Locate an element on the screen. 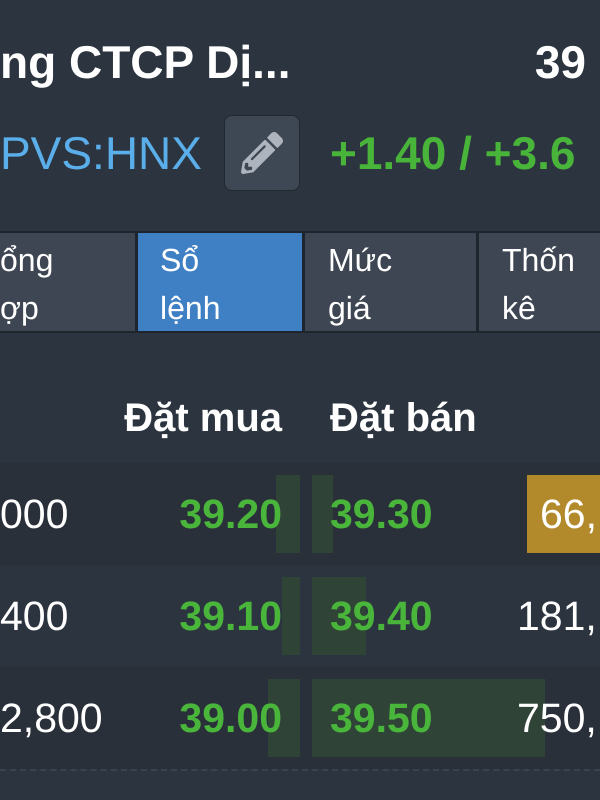 The width and height of the screenshot is (600, 800). bid-price: 39.10 is located at coordinates (230, 616).